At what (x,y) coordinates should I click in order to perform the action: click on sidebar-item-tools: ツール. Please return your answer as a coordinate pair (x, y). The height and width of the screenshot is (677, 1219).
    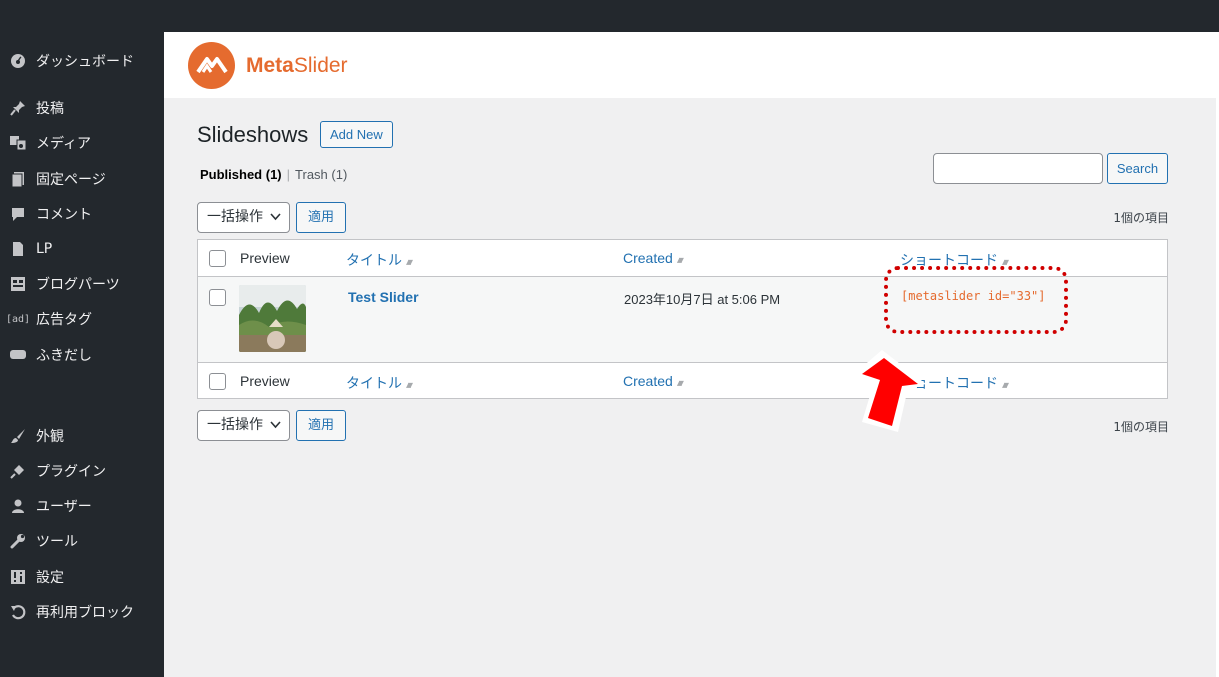
    Looking at the image, I should click on (82, 541).